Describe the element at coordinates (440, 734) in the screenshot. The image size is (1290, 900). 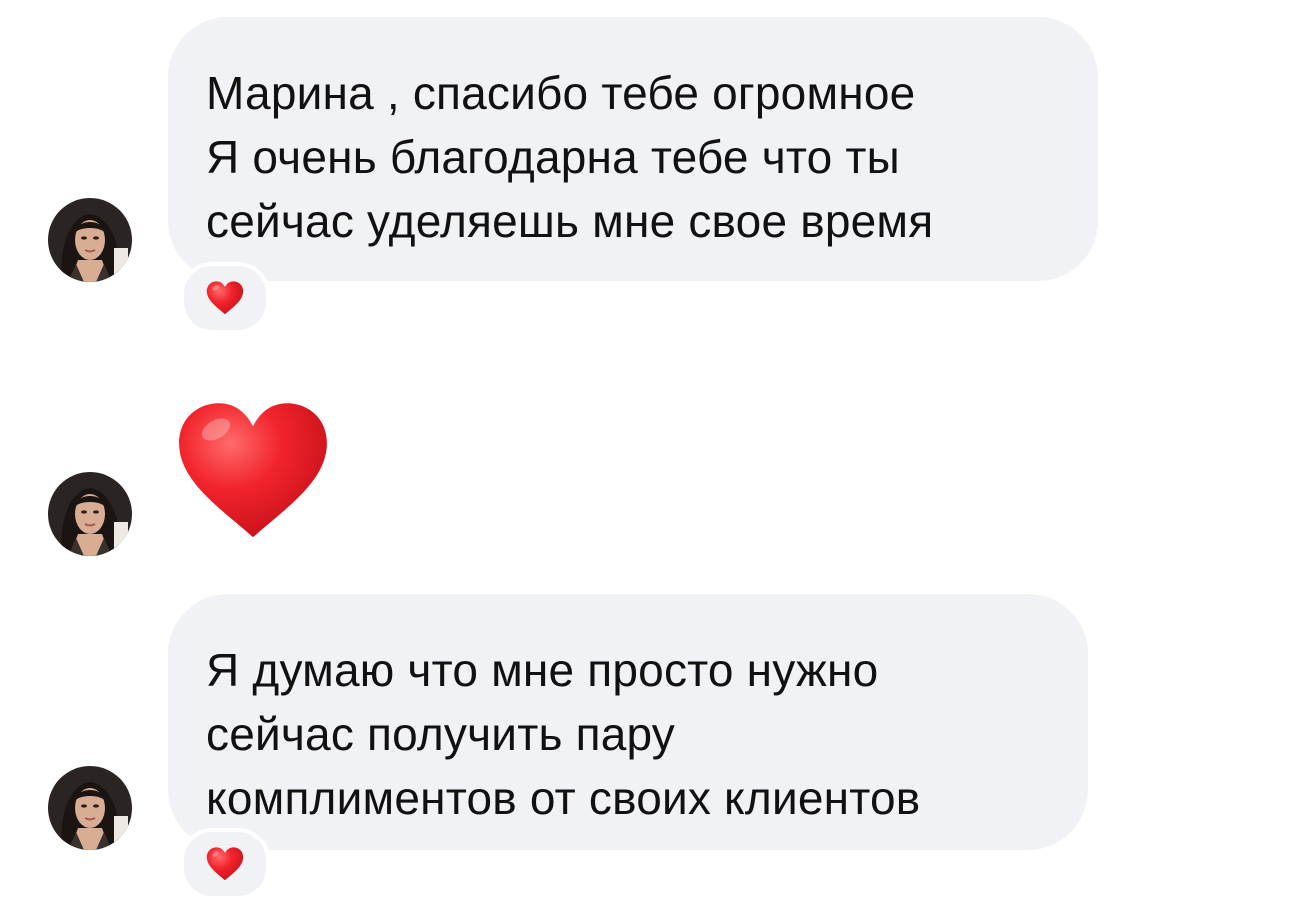
I see `message-text-line: сейчас получить пару` at that location.